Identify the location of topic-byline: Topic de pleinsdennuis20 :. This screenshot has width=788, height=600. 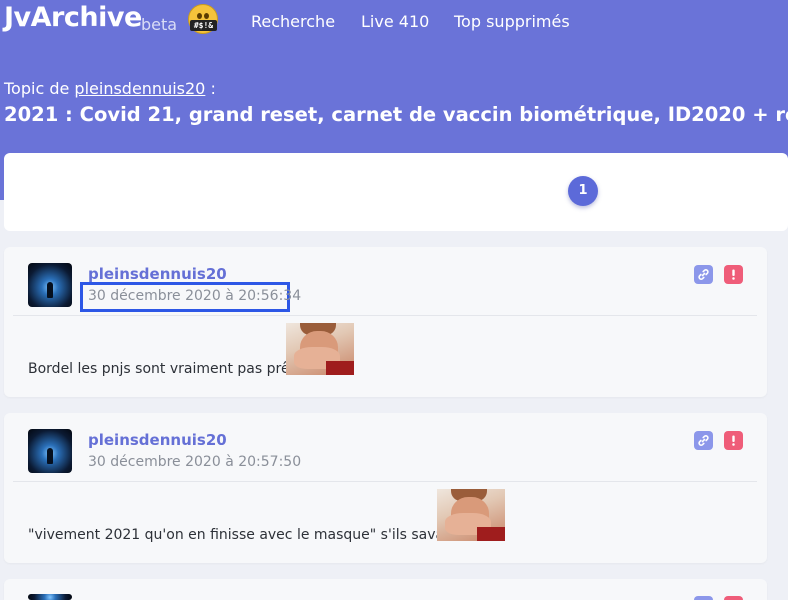
(110, 88).